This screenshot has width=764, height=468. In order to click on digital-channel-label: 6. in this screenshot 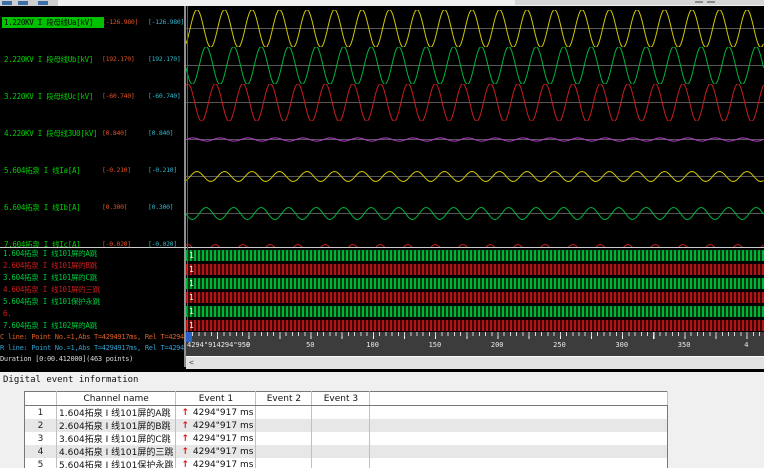, I will do `click(92, 314)`.